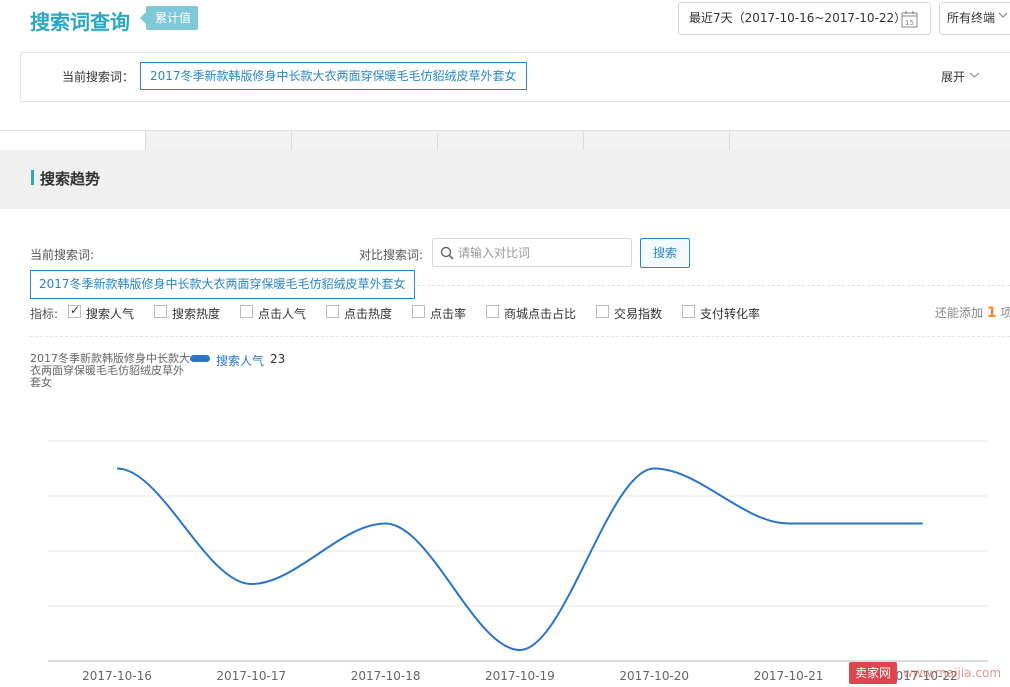  I want to click on x-tick-label: 2017-10-18, so click(386, 676).